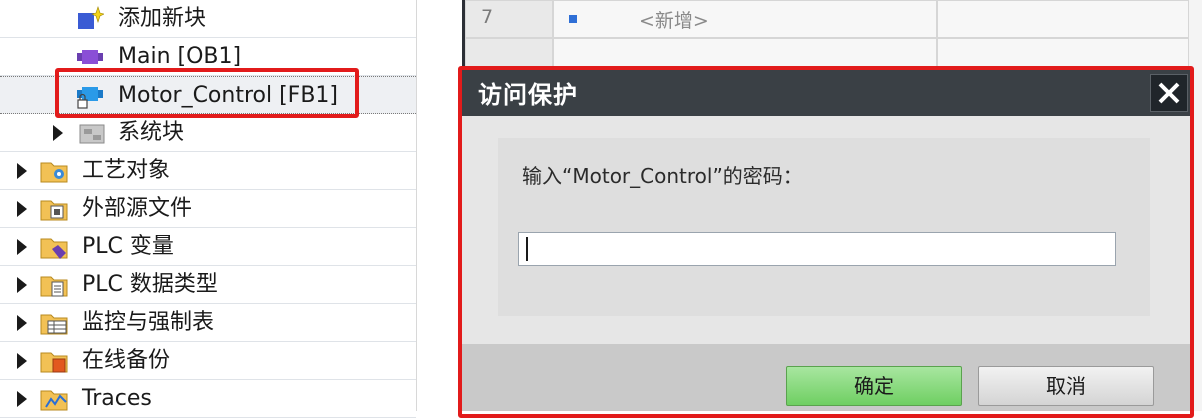 The width and height of the screenshot is (1202, 418). What do you see at coordinates (487, 17) in the screenshot?
I see `row-number: 7` at bounding box center [487, 17].